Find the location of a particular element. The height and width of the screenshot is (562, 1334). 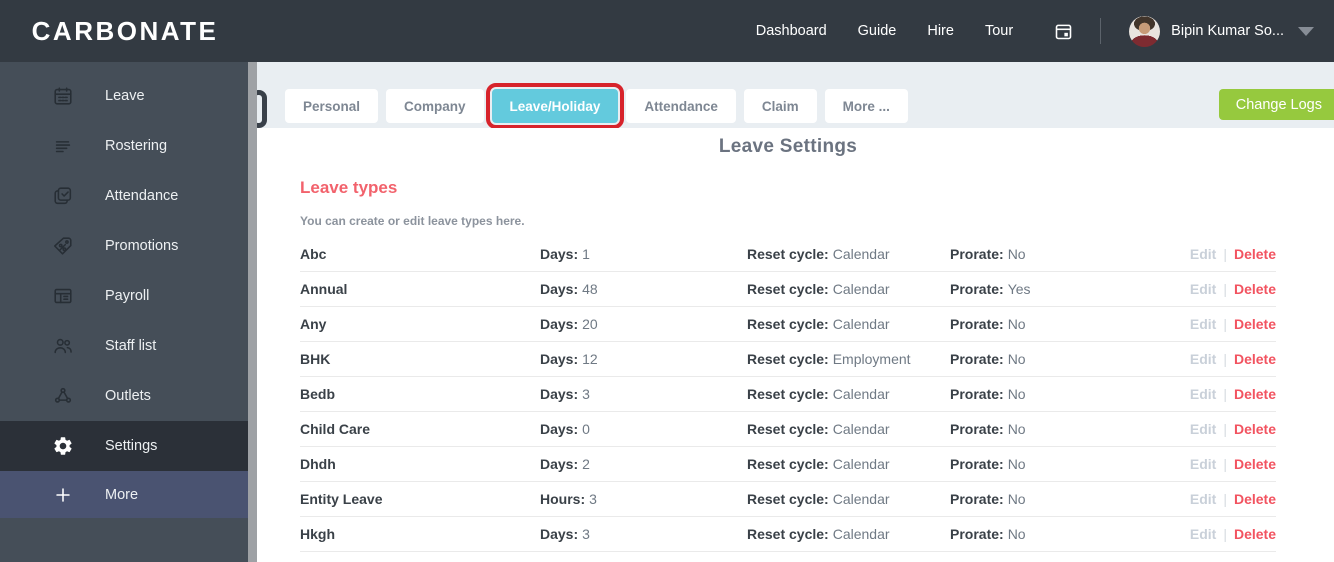

sidebar-item-rostering: Rostering is located at coordinates (124, 146).